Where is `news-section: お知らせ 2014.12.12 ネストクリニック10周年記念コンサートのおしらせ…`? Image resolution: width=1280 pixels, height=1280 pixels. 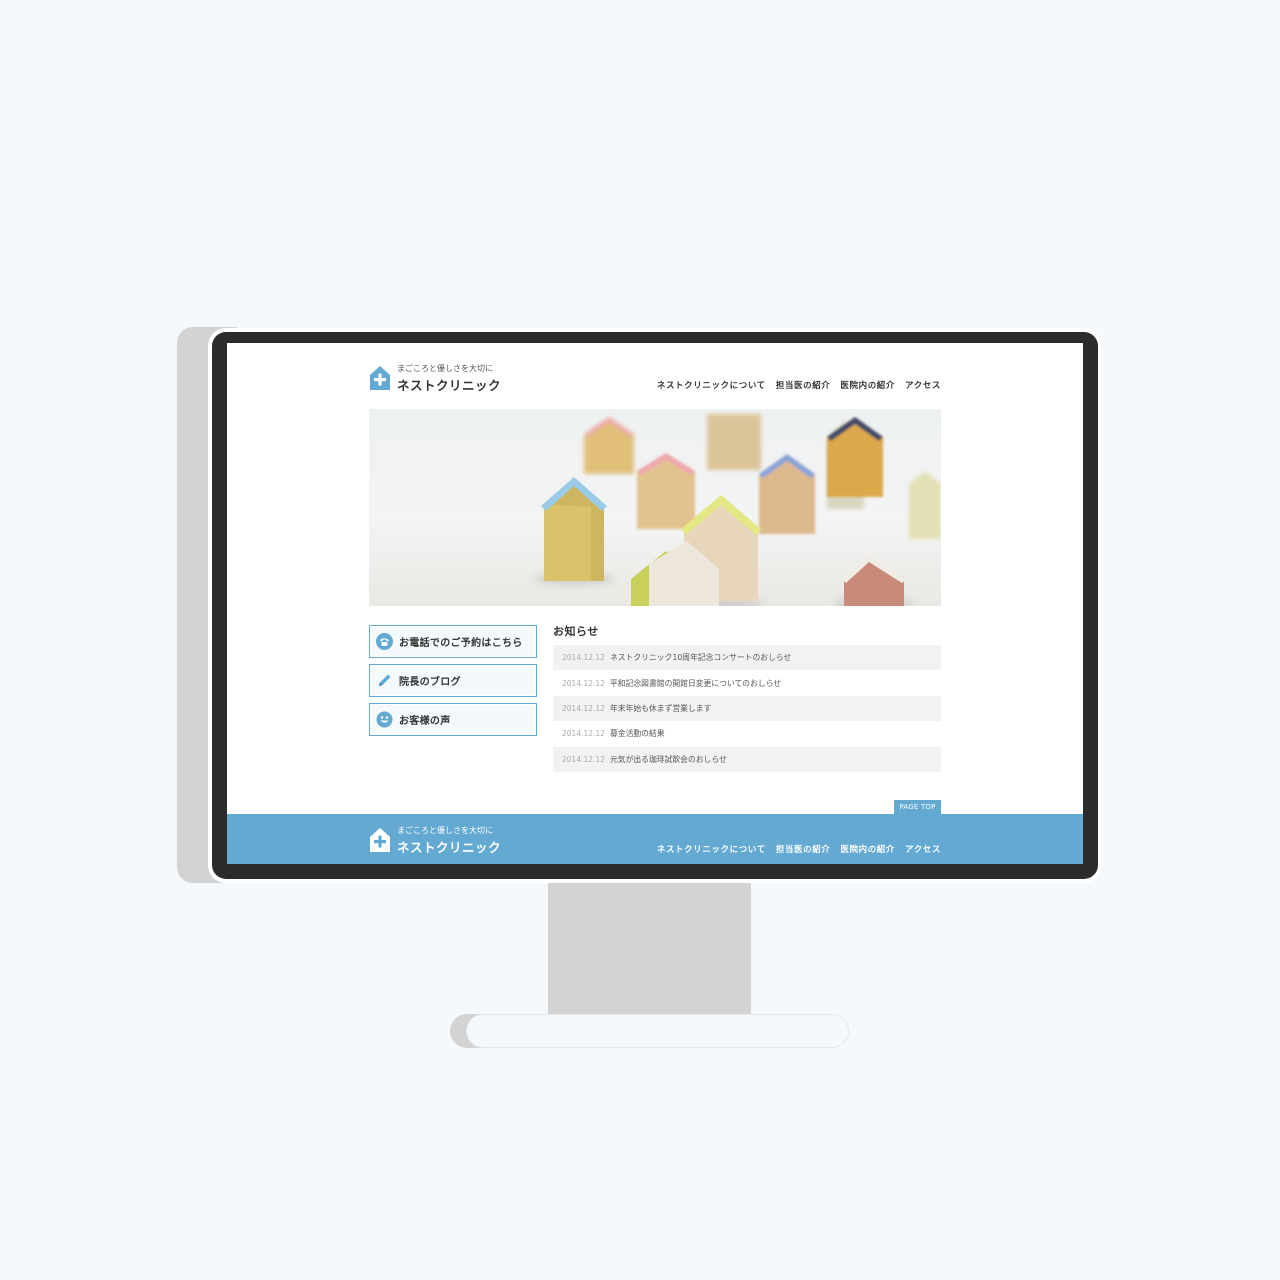
news-section: お知らせ 2014.12.12 ネストクリニック10周年記念コンサートのおしらせ… is located at coordinates (747, 697).